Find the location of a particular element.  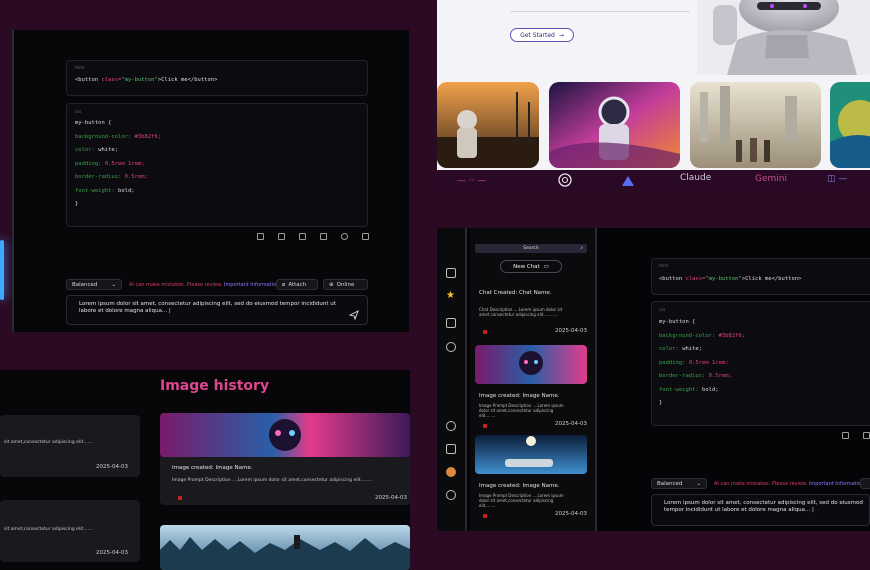

search-icon is located at coordinates (451, 426).